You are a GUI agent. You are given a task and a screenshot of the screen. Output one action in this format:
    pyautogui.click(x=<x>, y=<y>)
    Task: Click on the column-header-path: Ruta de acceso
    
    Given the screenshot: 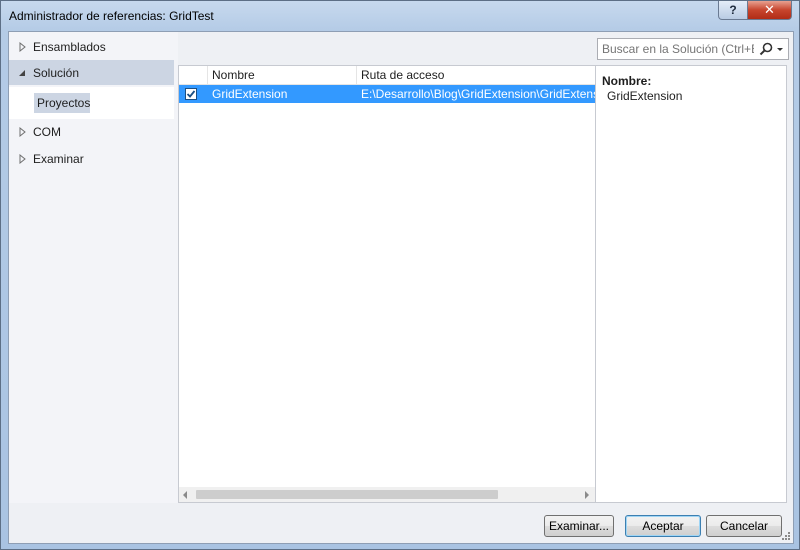 What is the action you would take?
    pyautogui.click(x=476, y=75)
    